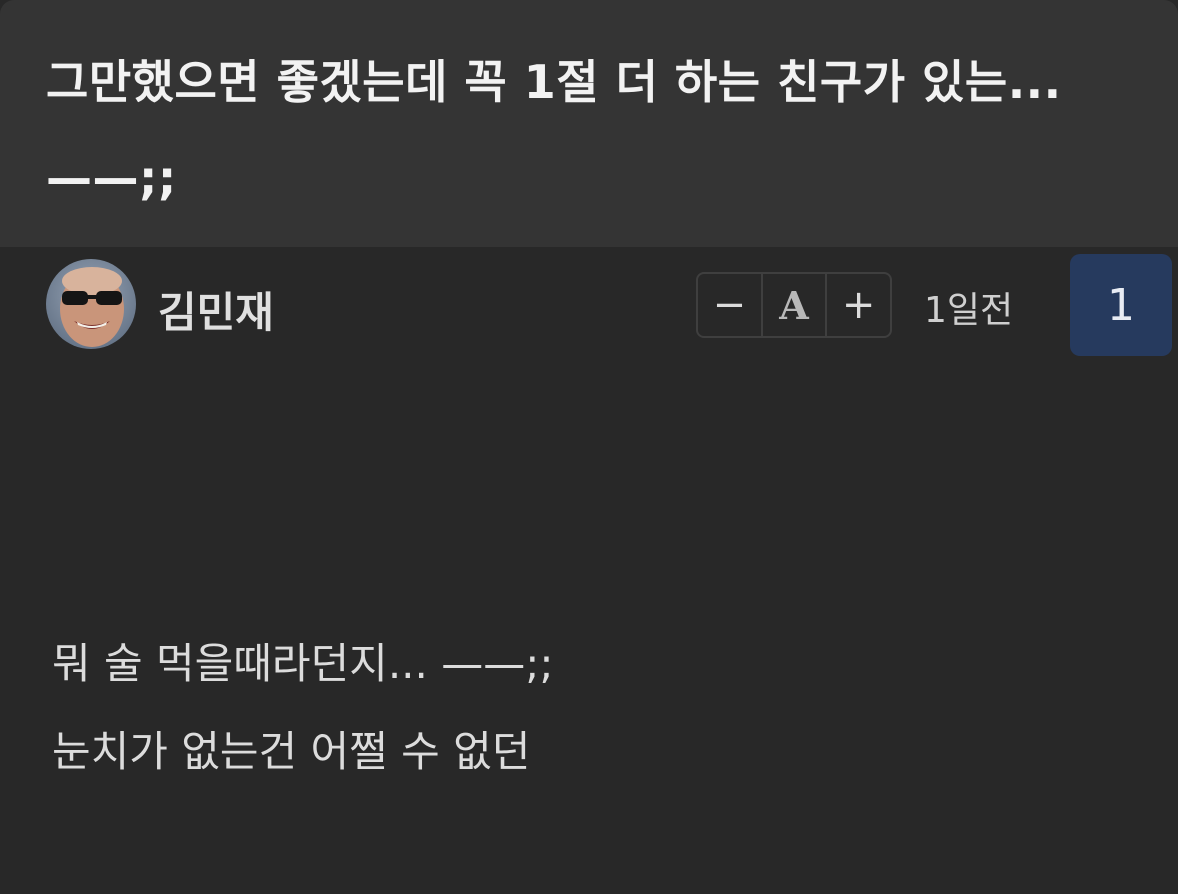 The width and height of the screenshot is (1178, 894). What do you see at coordinates (729, 305) in the screenshot?
I see `font-decrease-button: −` at bounding box center [729, 305].